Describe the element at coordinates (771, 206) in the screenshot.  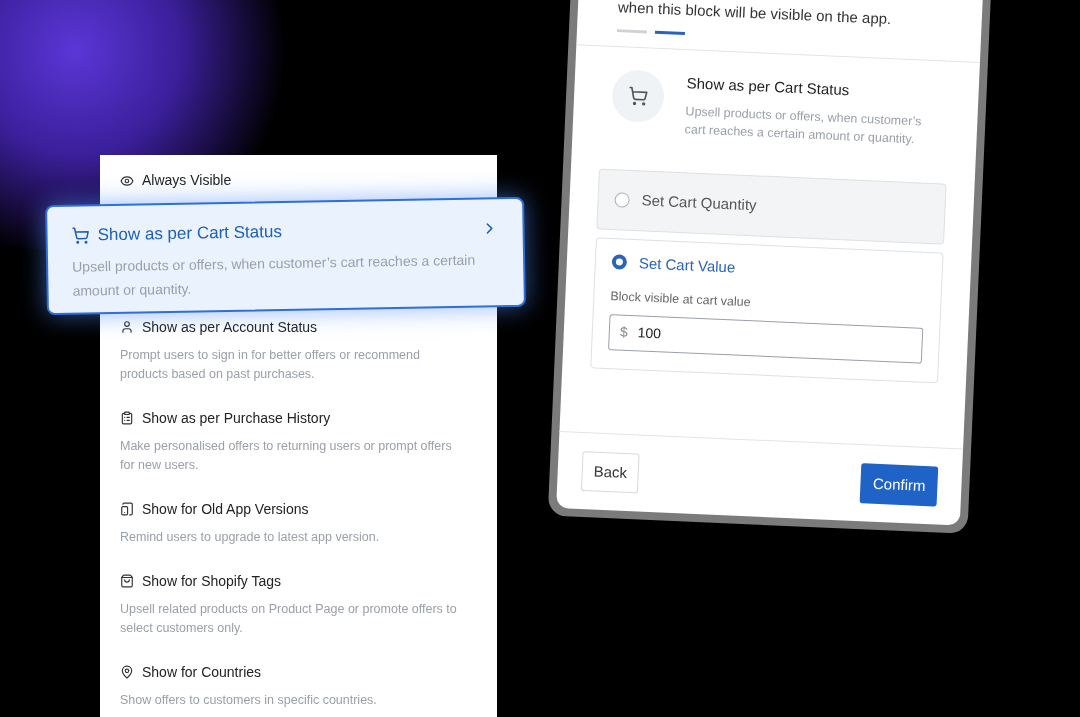
I see `cart-option: Set Cart Quantity` at that location.